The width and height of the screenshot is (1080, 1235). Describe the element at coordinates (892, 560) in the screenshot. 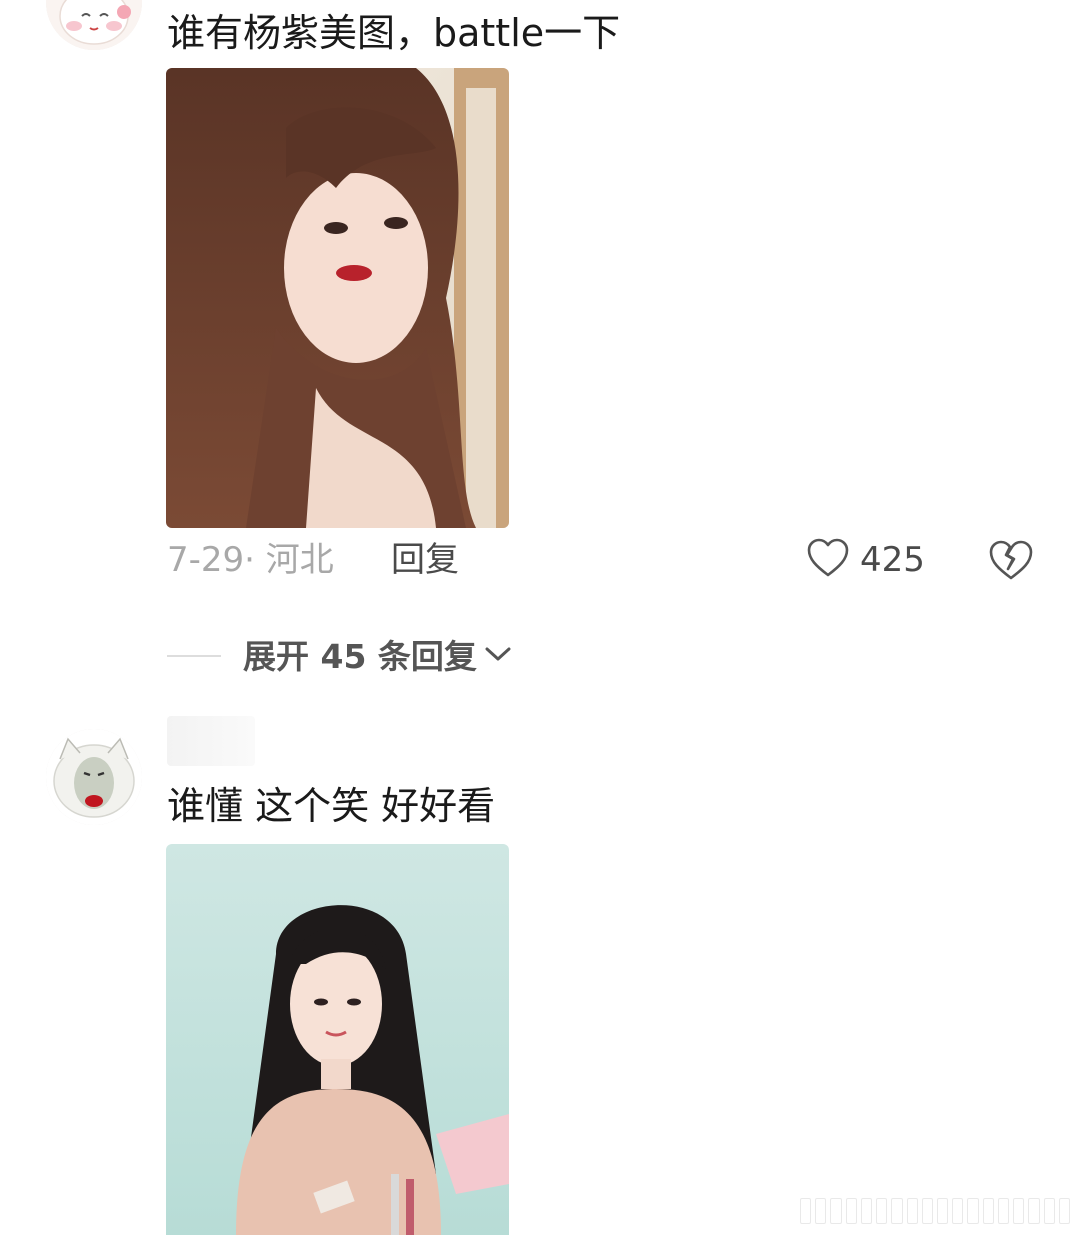

I see `like-count: 425` at that location.